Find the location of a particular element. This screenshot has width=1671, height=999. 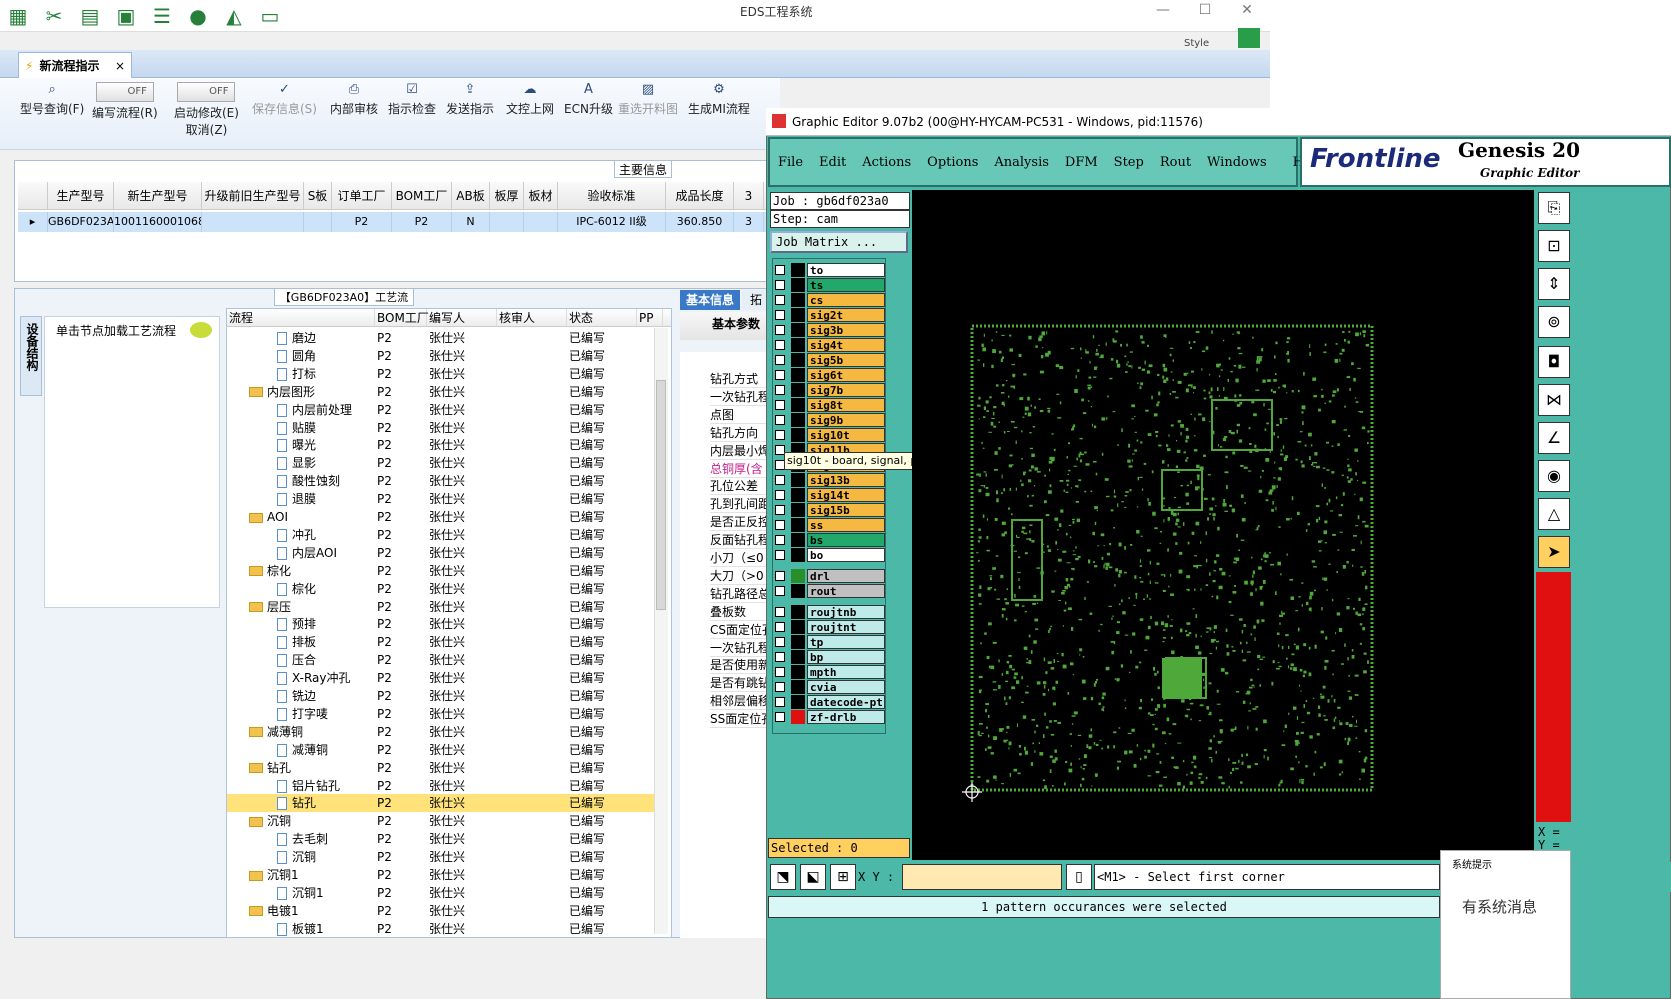

layer-row: ss is located at coordinates (830, 525).